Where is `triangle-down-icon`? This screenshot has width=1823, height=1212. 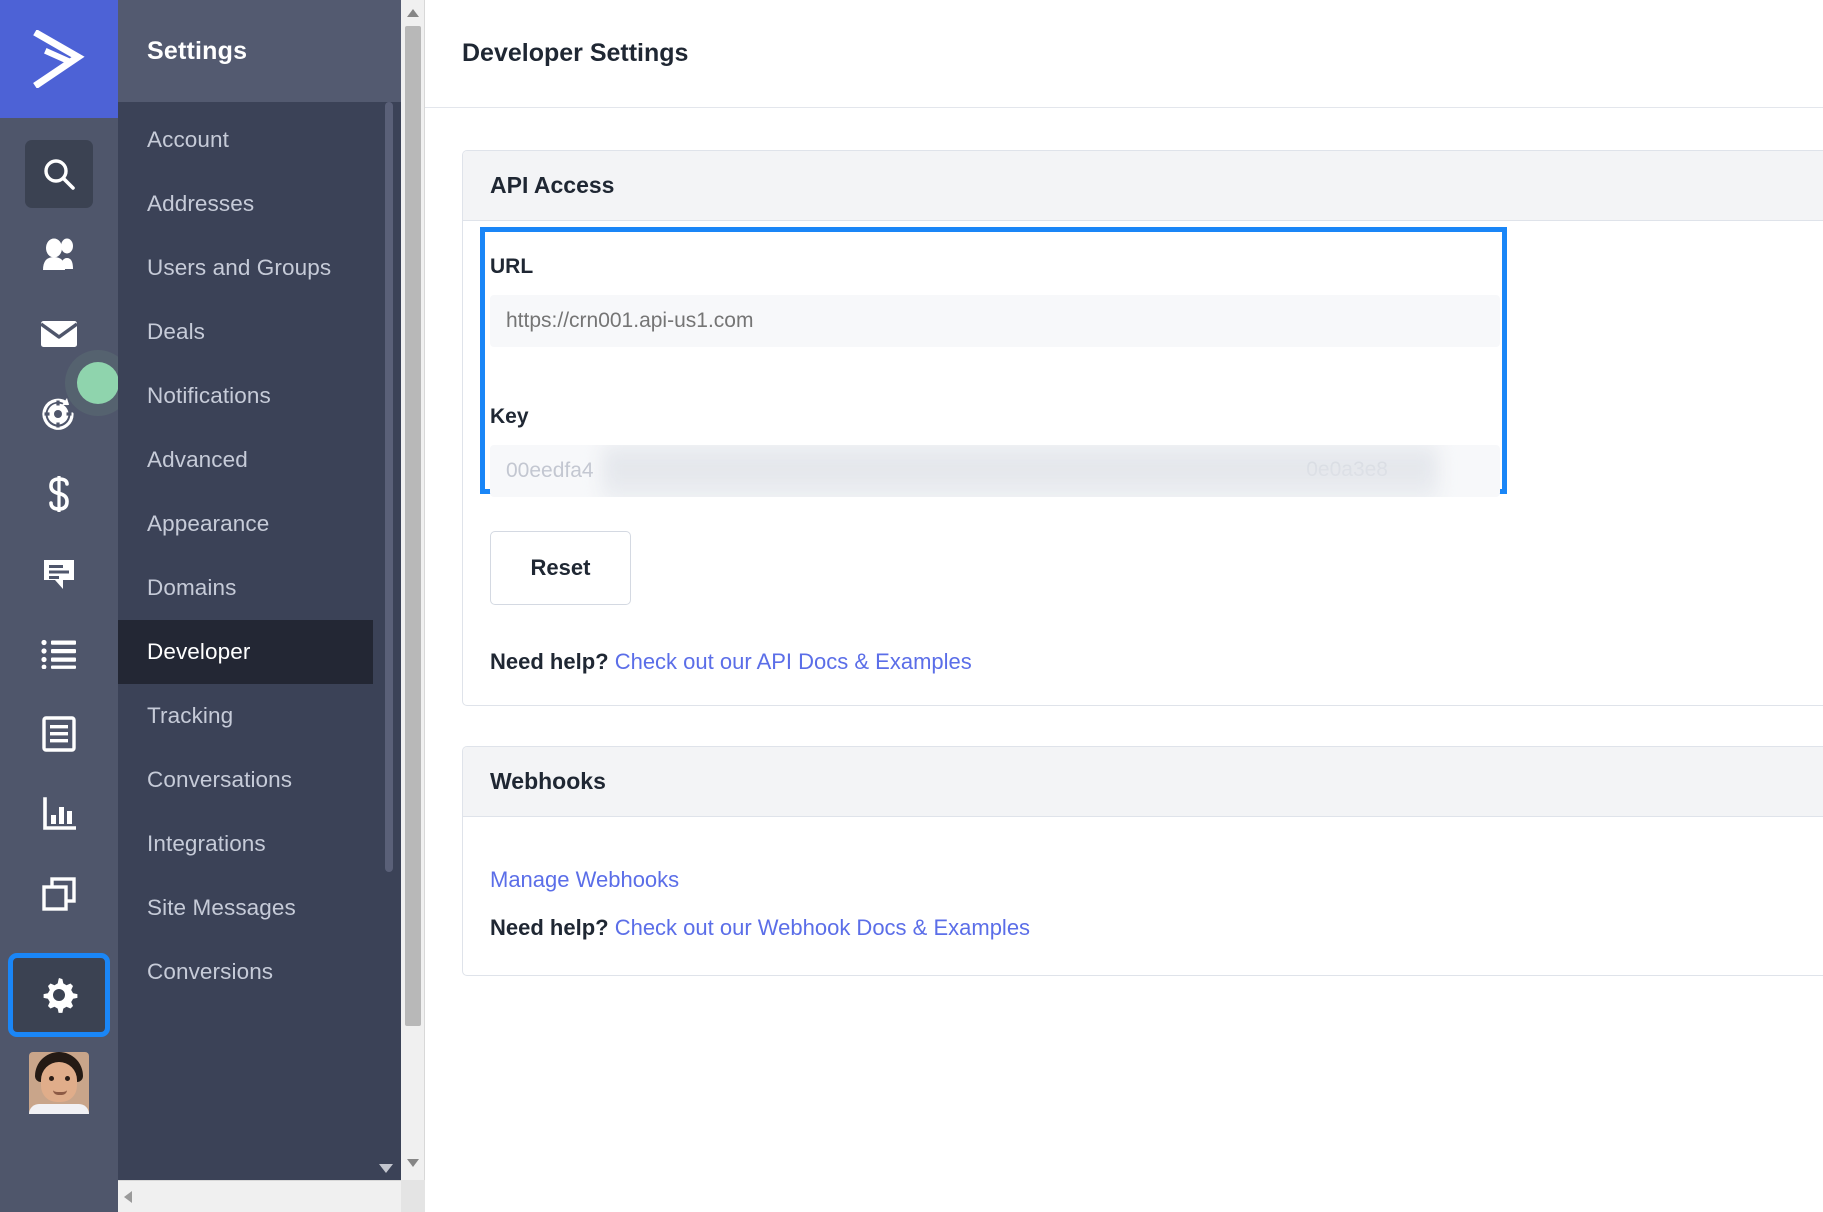
triangle-down-icon is located at coordinates (413, 1163).